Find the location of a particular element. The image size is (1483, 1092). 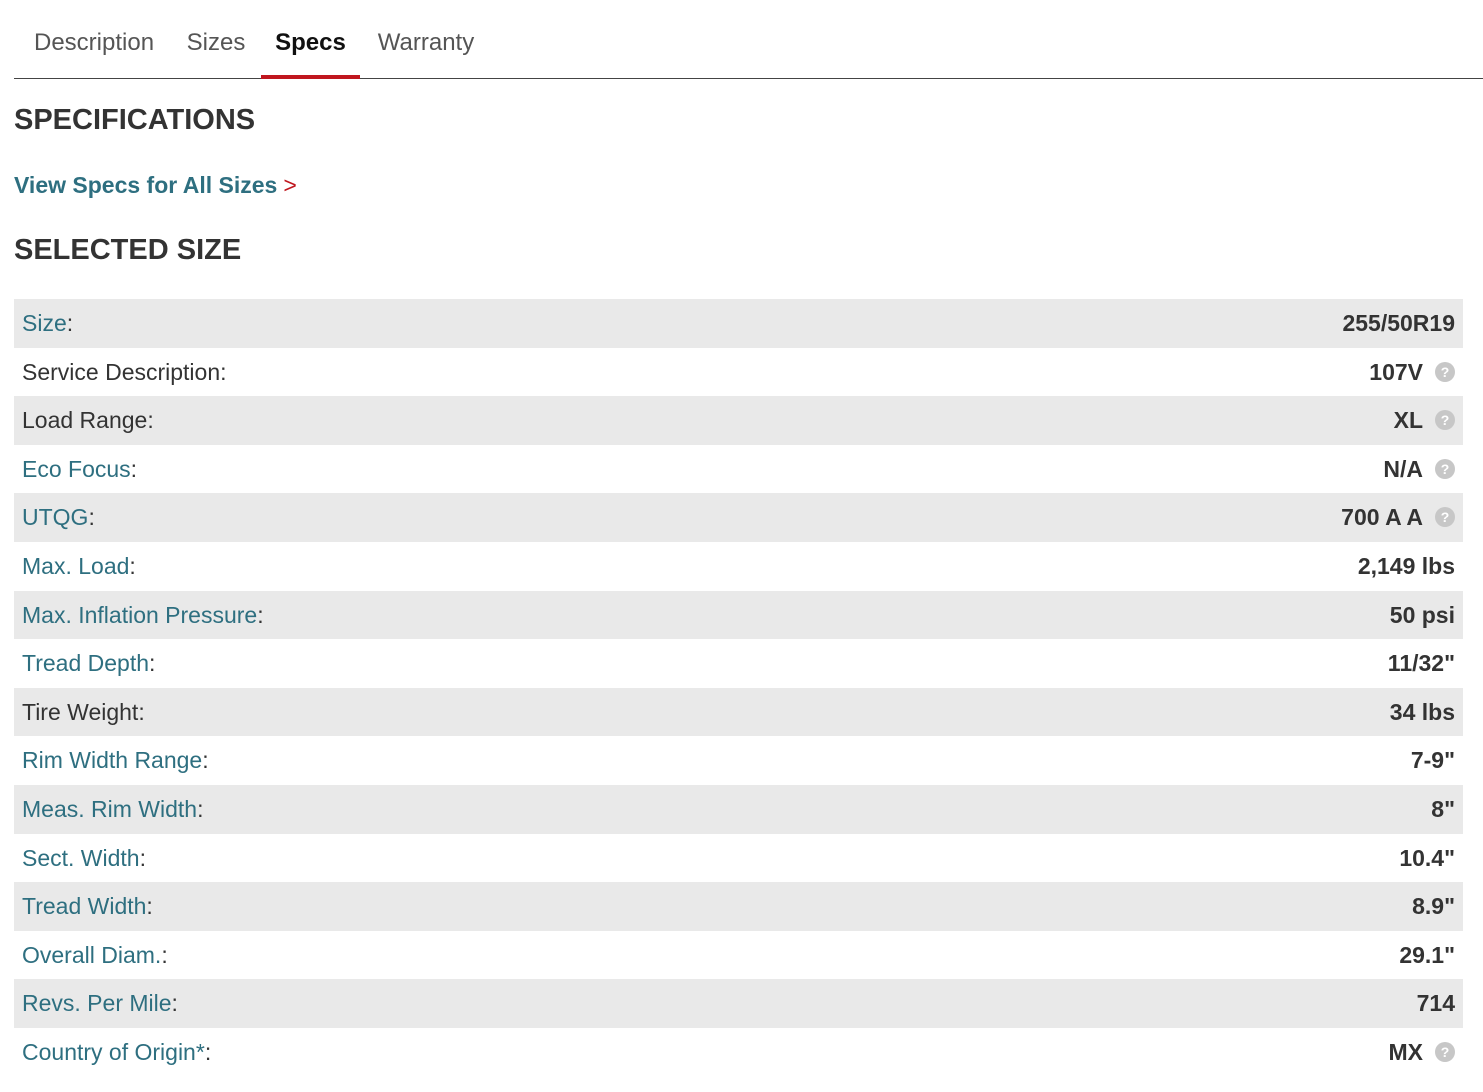

spec-label: Country of Origin*: is located at coordinates (116, 1052).